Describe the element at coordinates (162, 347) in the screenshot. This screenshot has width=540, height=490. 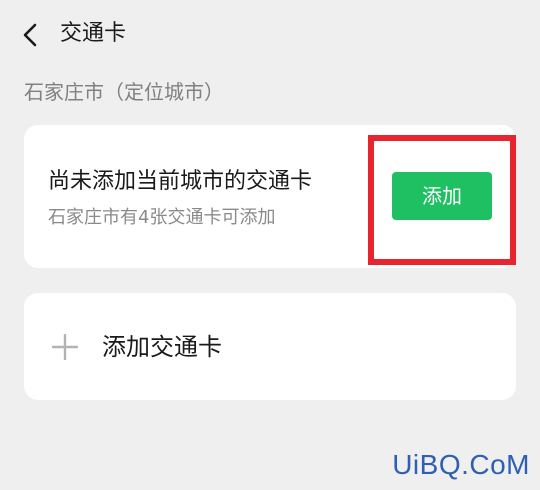
I see `add-transit-card-label: 添加交通卡` at that location.